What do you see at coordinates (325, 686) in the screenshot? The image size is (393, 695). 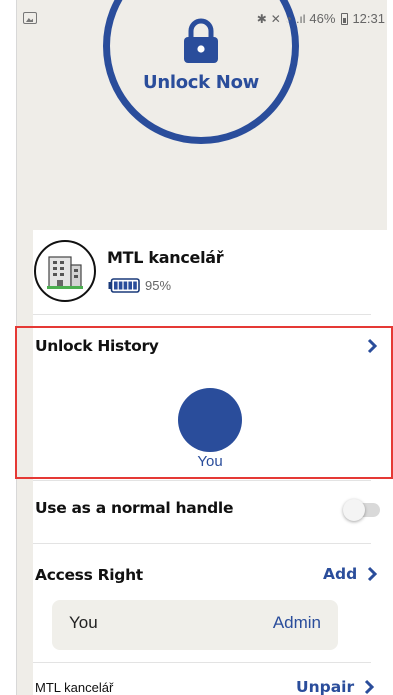 I see `unpair-label: Unpair` at bounding box center [325, 686].